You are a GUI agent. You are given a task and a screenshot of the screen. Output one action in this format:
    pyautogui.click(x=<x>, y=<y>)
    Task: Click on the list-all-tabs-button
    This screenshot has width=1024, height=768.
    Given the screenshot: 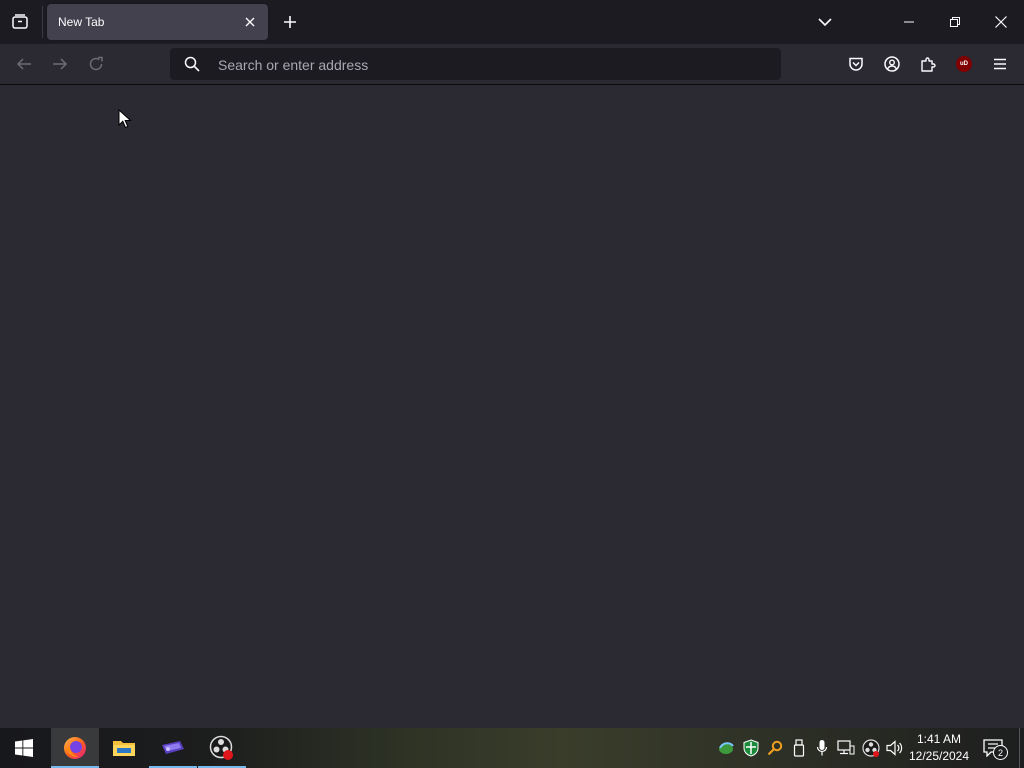 What is the action you would take?
    pyautogui.click(x=825, y=22)
    